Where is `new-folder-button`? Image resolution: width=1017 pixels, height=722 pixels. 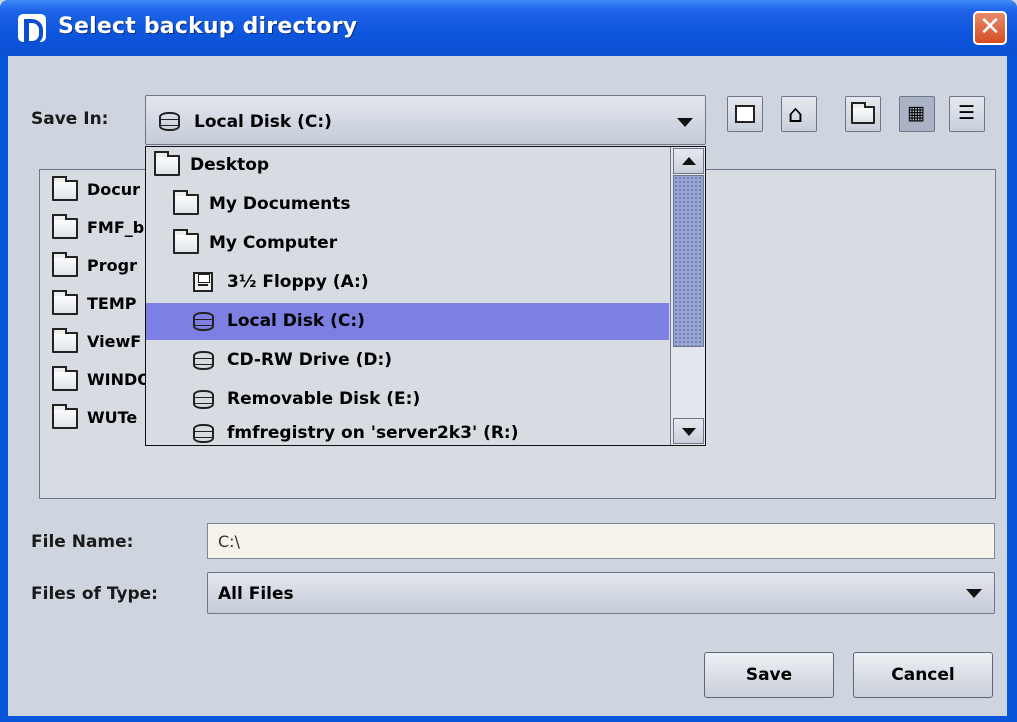 new-folder-button is located at coordinates (863, 114).